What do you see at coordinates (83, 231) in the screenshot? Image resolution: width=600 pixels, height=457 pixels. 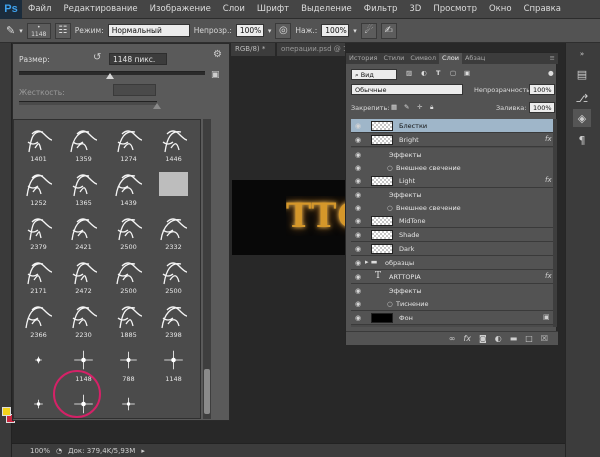 I see `brush-preset: 2421` at bounding box center [83, 231].